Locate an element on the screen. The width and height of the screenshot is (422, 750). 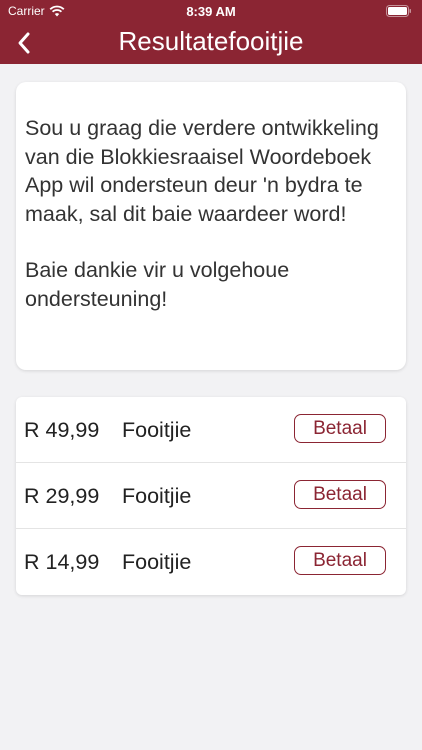
tip-row: R 29,99 Fooitjie Betaal is located at coordinates (211, 496).